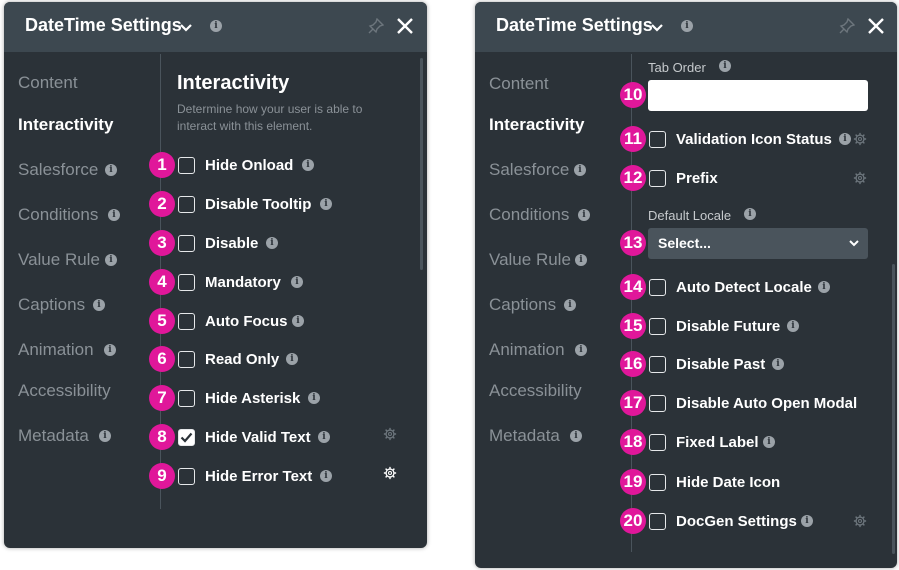  I want to click on step-badge: 18, so click(633, 442).